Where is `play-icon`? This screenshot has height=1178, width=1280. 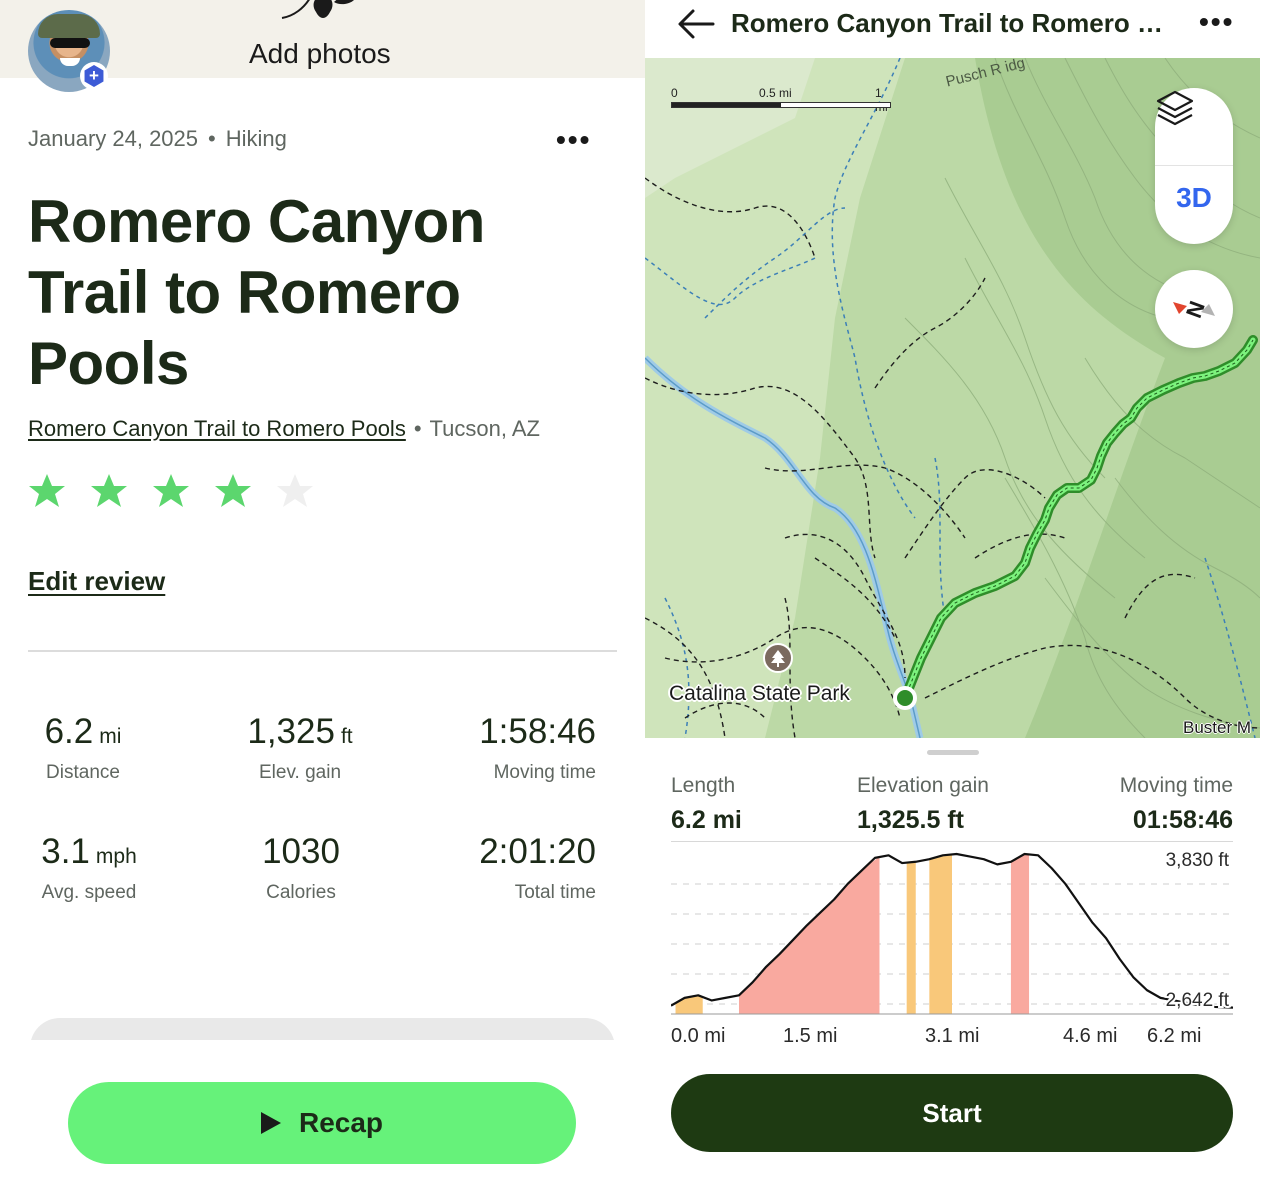
play-icon is located at coordinates (270, 1123).